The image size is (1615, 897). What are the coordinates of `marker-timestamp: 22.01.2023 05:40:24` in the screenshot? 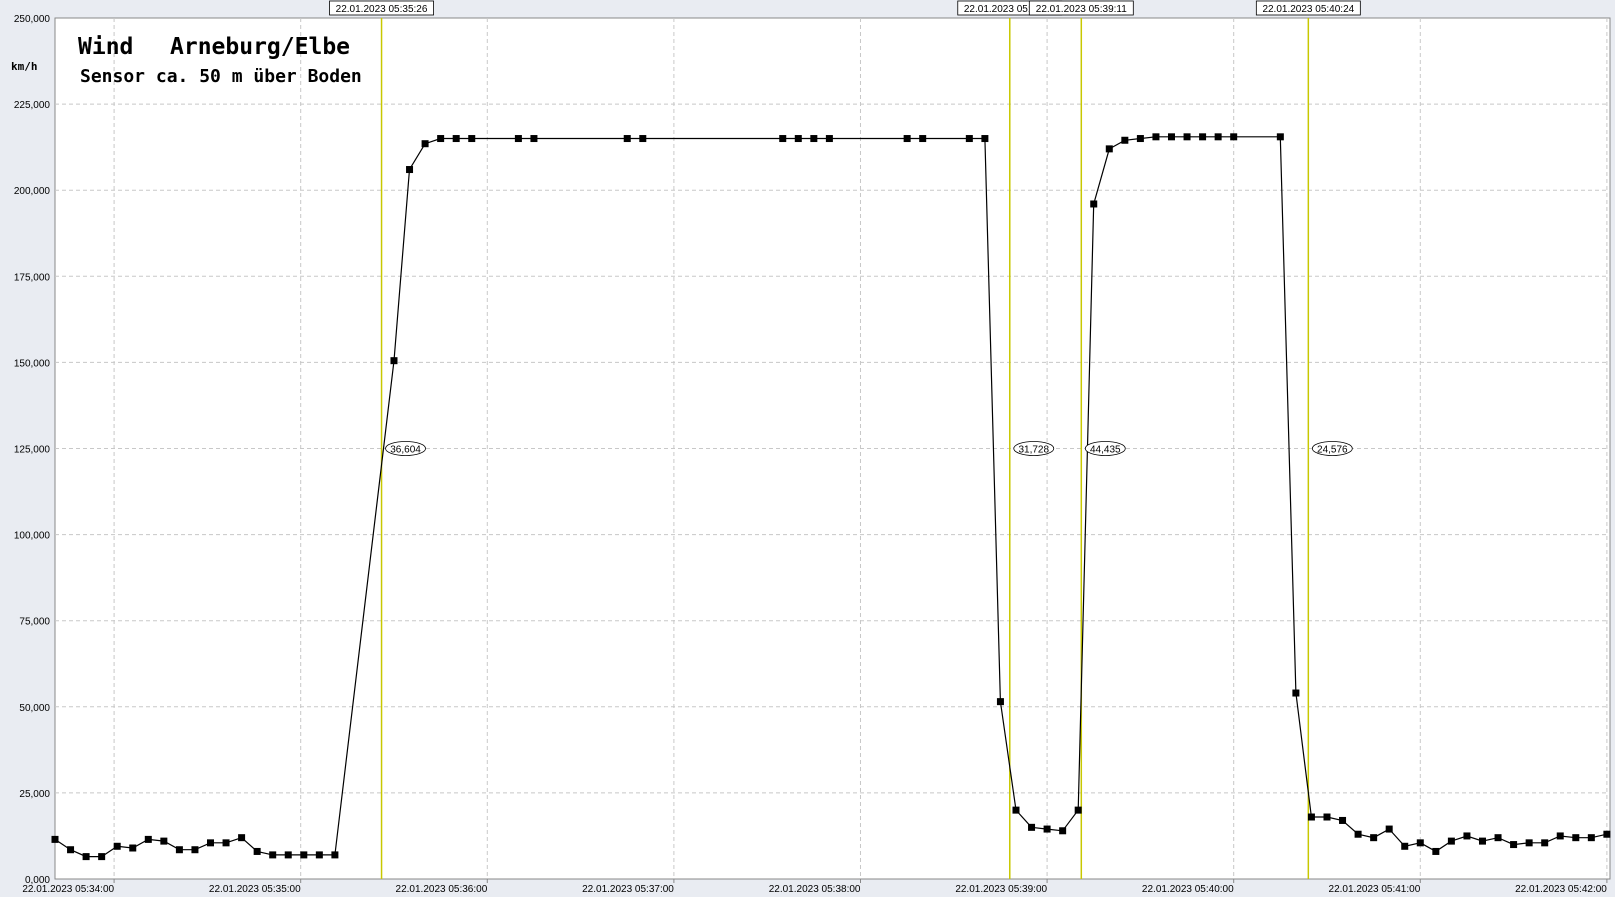 It's located at (1308, 9).